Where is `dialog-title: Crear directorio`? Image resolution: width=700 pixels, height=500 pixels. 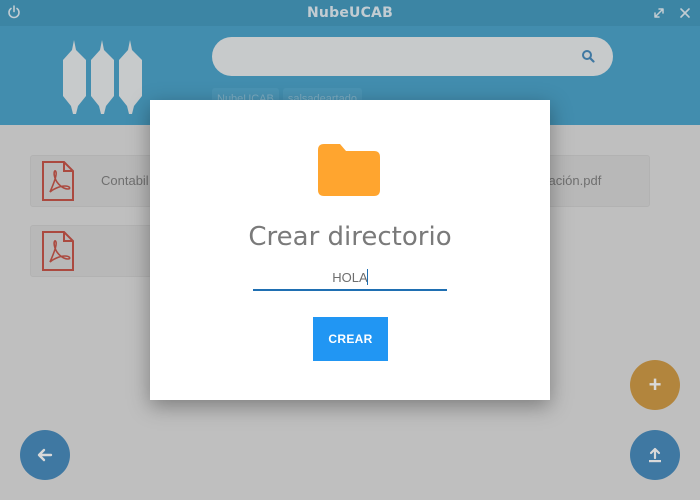 dialog-title: Crear directorio is located at coordinates (350, 237).